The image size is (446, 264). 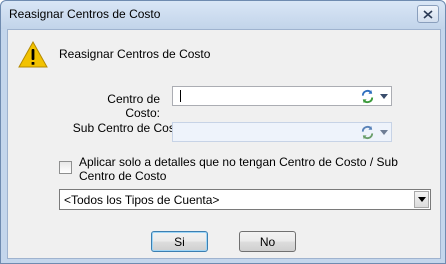 I want to click on no-button: No, so click(x=267, y=241).